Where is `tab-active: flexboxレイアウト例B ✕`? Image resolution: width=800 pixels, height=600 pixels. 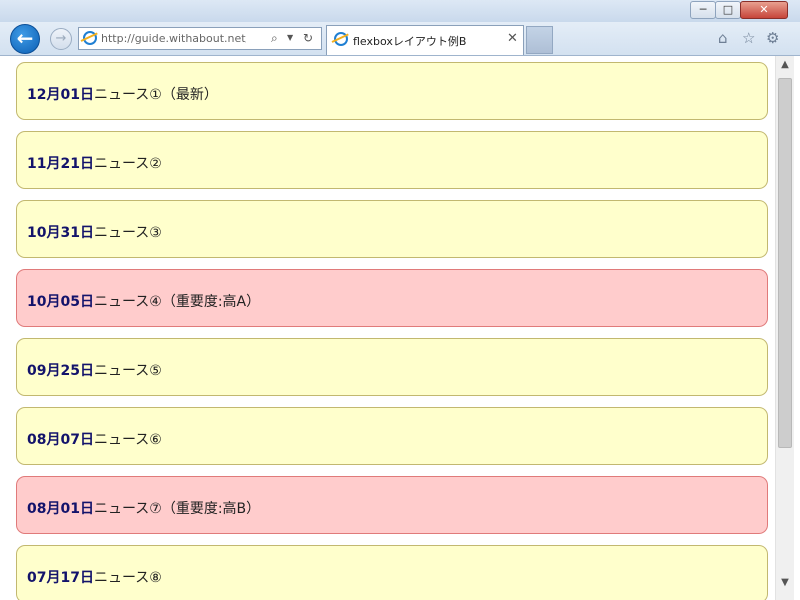
tab-active: flexboxレイアウト例B ✕ is located at coordinates (425, 40).